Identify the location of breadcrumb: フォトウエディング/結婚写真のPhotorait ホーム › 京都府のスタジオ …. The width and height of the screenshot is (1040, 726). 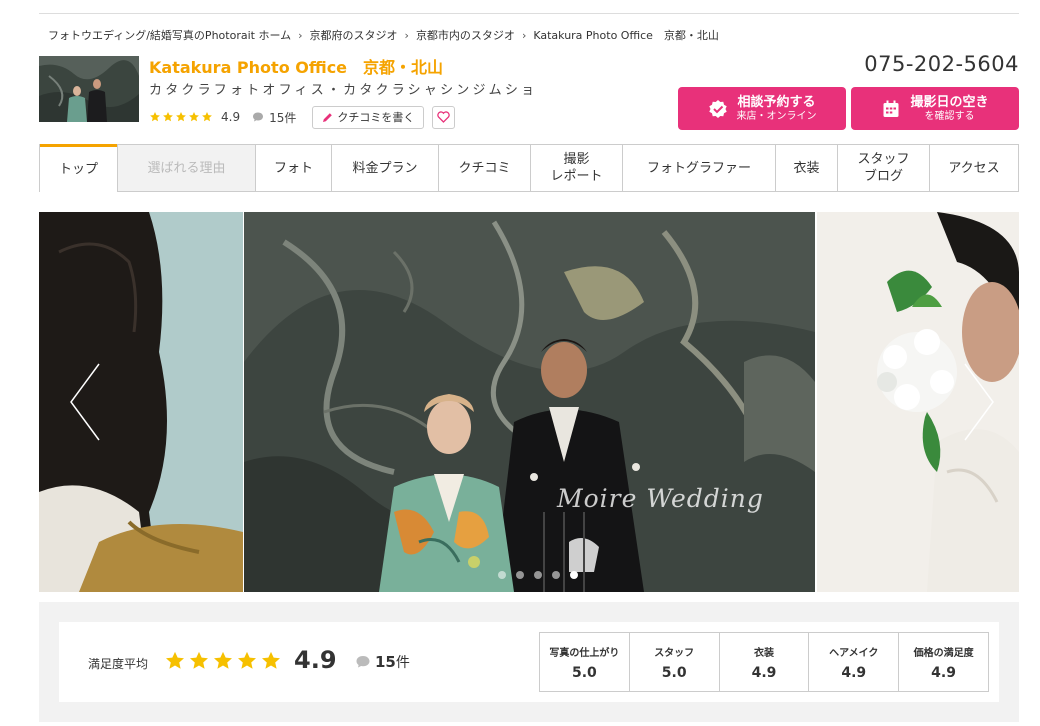
(383, 35).